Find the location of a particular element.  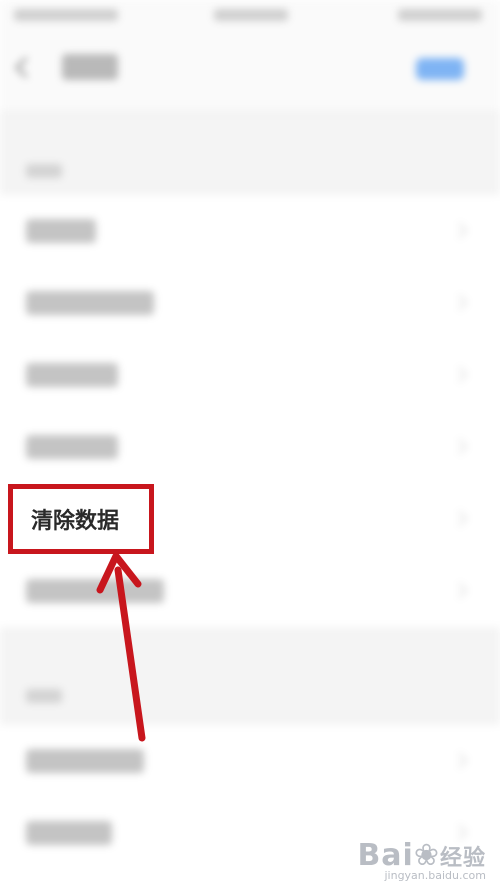

status-carrier-blob is located at coordinates (66, 15).